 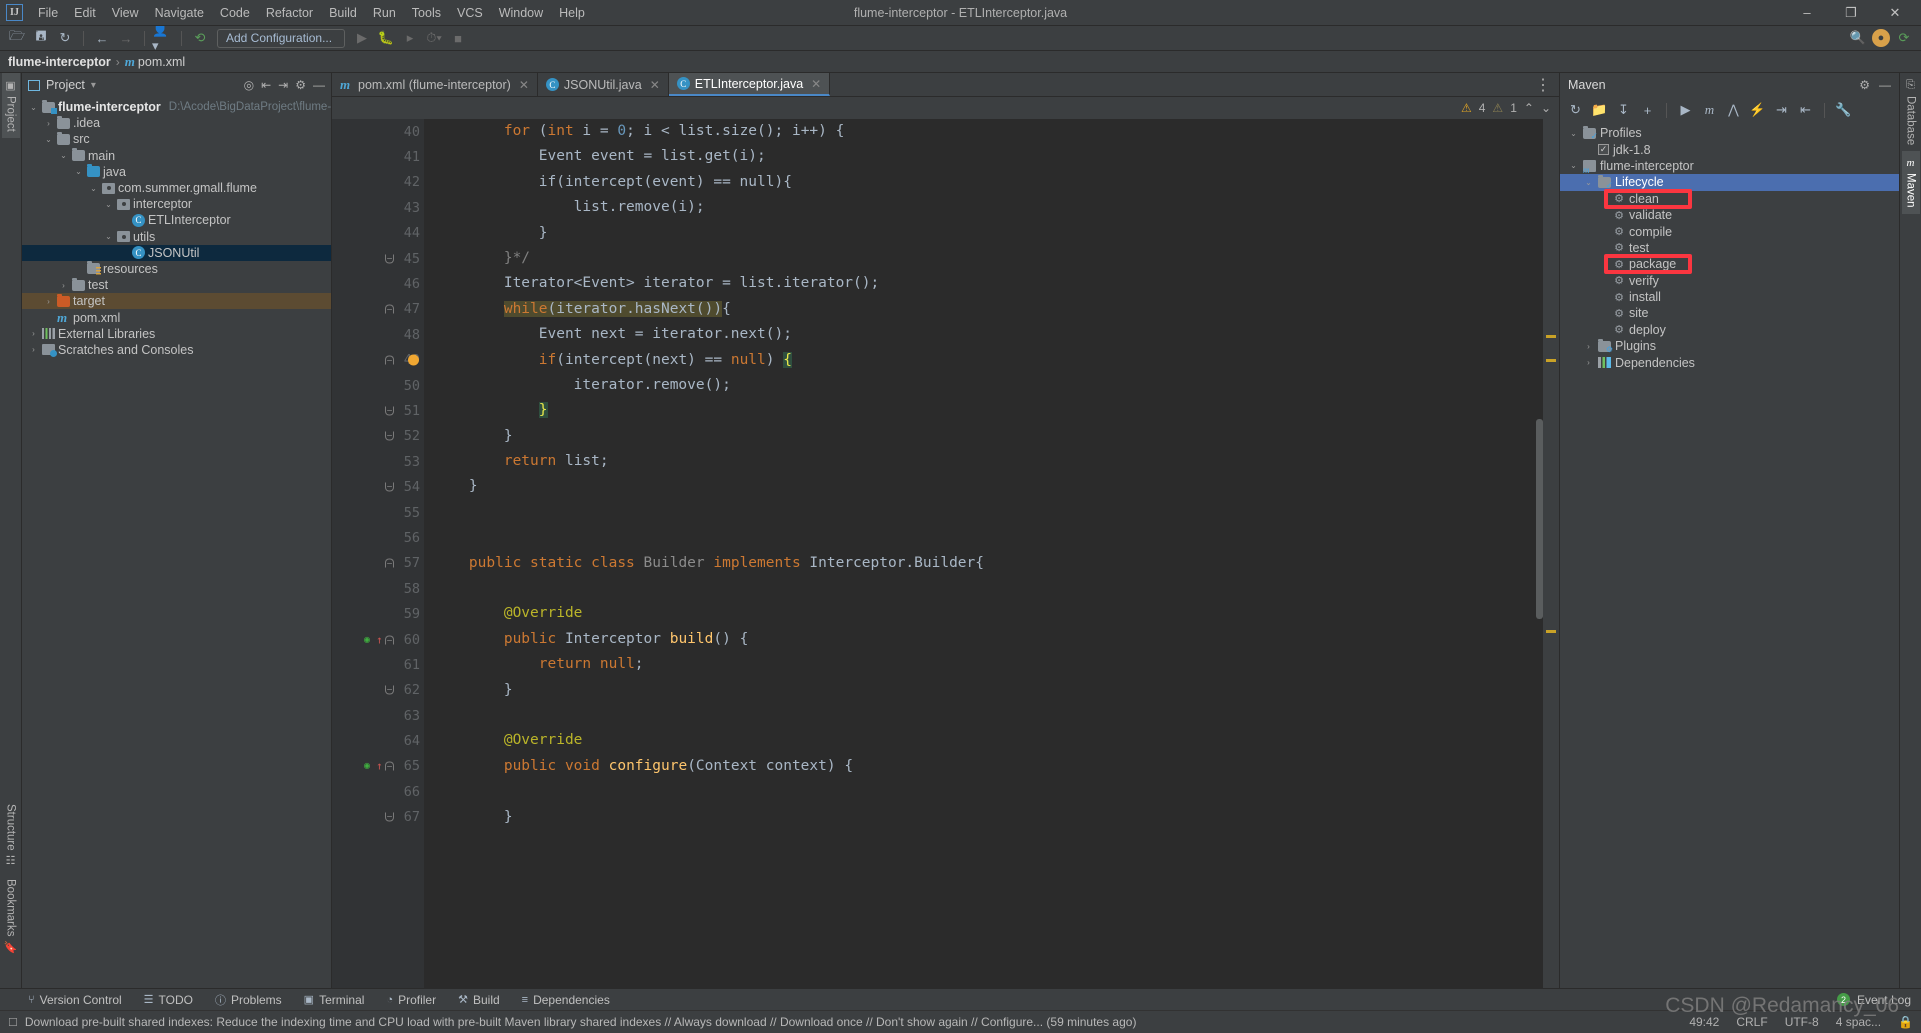 I want to click on code-line: }, so click(x=988, y=233).